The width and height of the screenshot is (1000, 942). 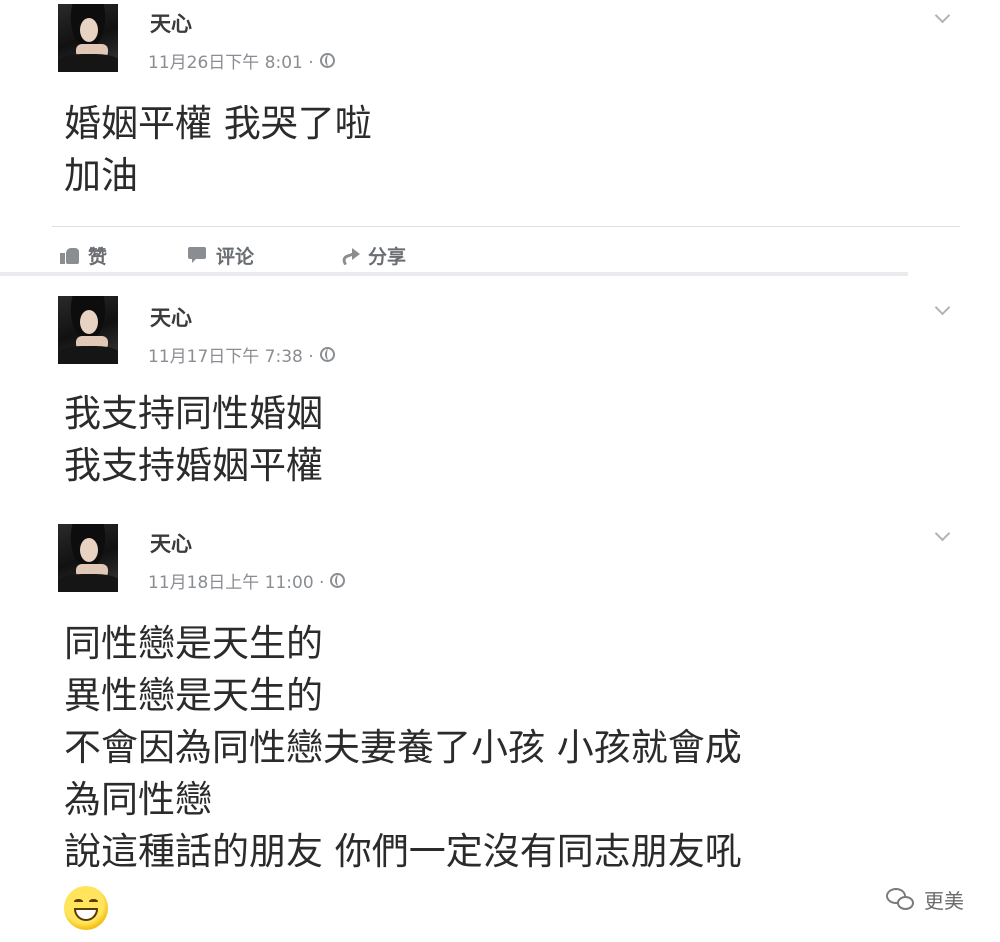 I want to click on post-line: 不會因為同性戀夫妻養了小孩 小孩就會成, so click(x=403, y=747).